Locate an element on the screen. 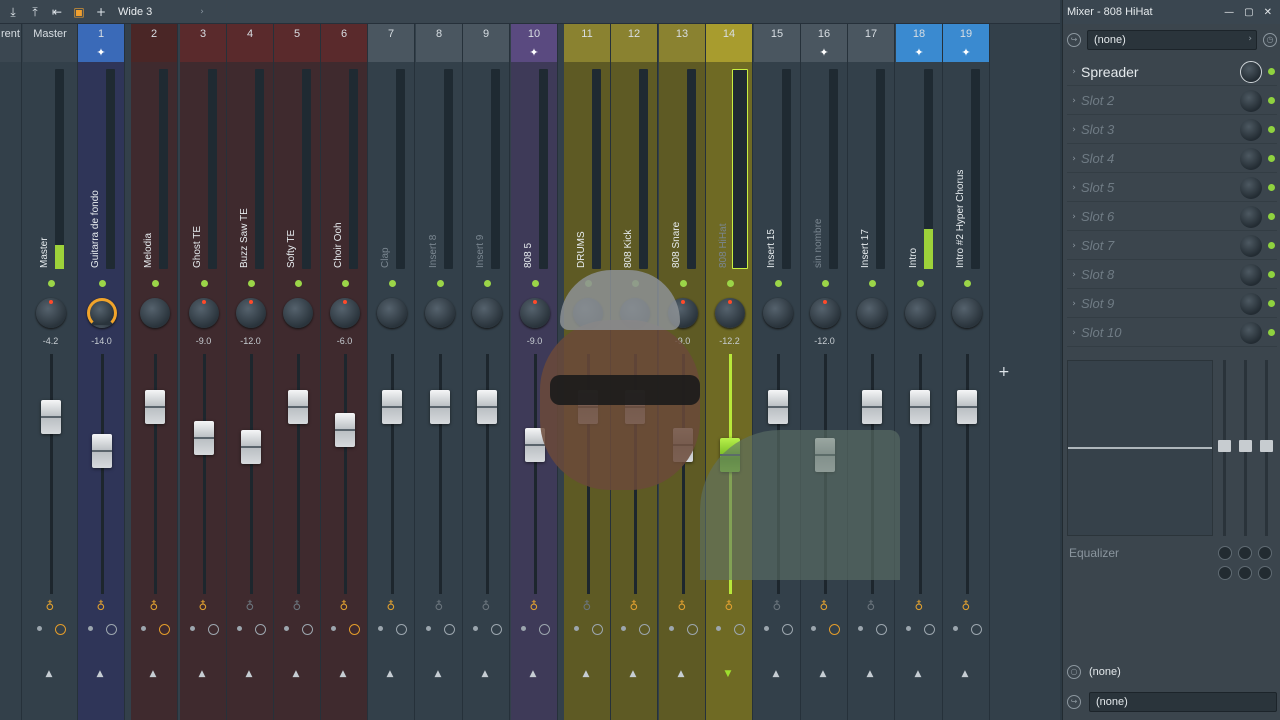 This screenshot has height=720, width=1280. preset-select: (none) › is located at coordinates (1172, 40).